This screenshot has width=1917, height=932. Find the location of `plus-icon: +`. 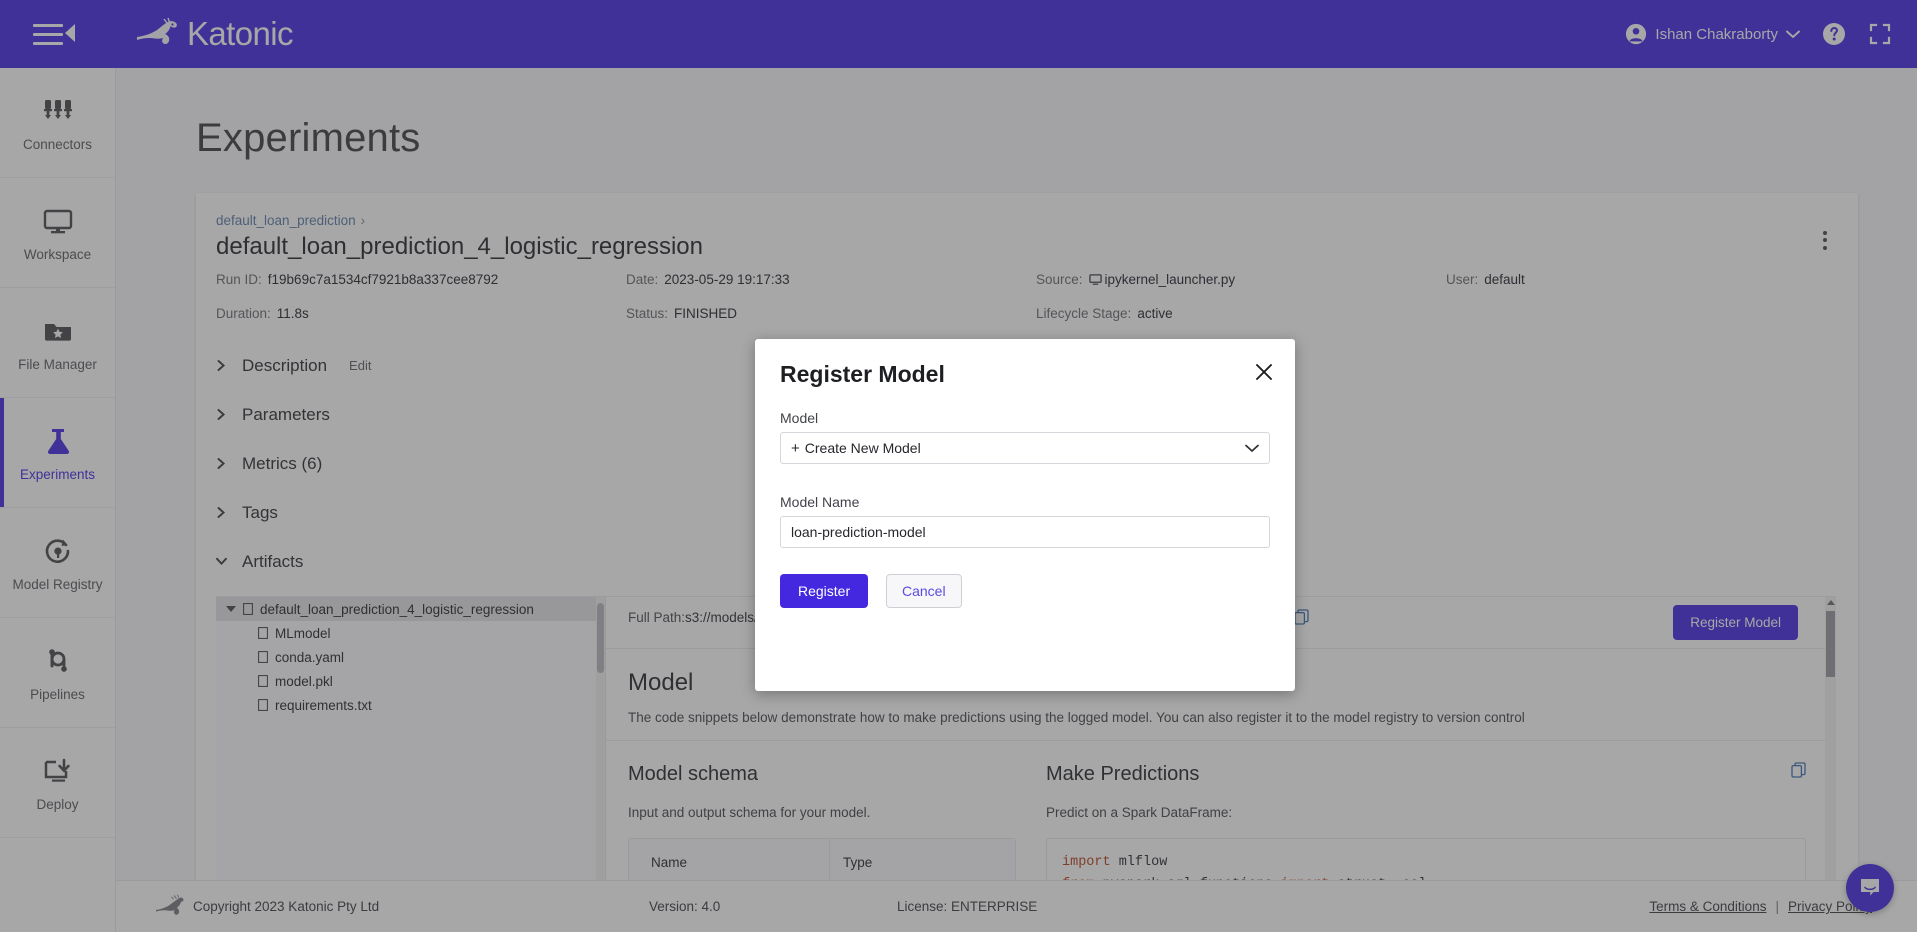

plus-icon: + is located at coordinates (795, 448).